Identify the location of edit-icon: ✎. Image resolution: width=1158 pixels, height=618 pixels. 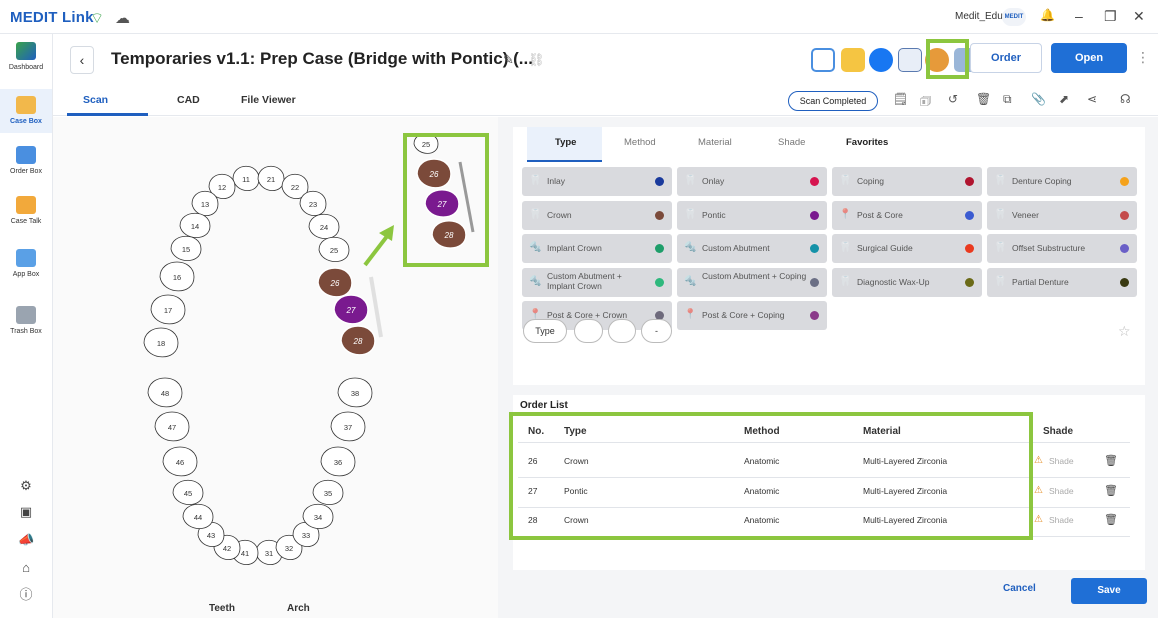
(508, 60).